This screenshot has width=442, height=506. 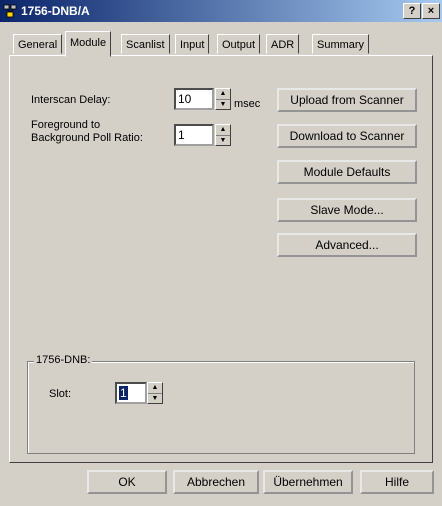 What do you see at coordinates (38, 44) in the screenshot?
I see `tab-general: General` at bounding box center [38, 44].